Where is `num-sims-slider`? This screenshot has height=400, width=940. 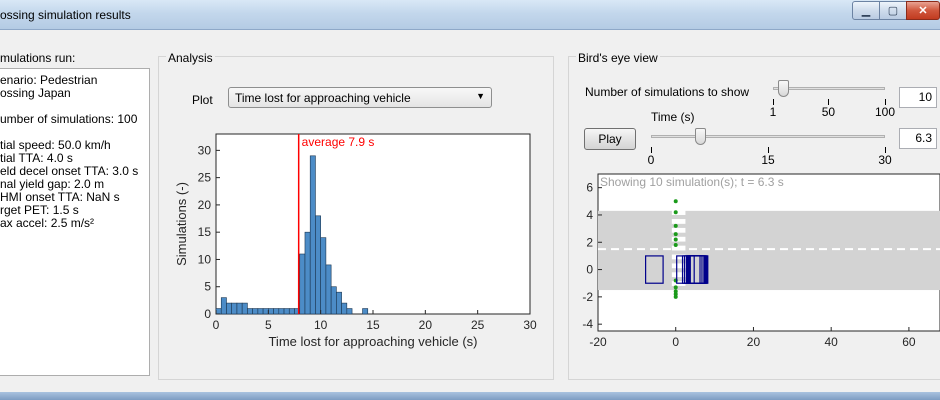 num-sims-slider is located at coordinates (829, 89).